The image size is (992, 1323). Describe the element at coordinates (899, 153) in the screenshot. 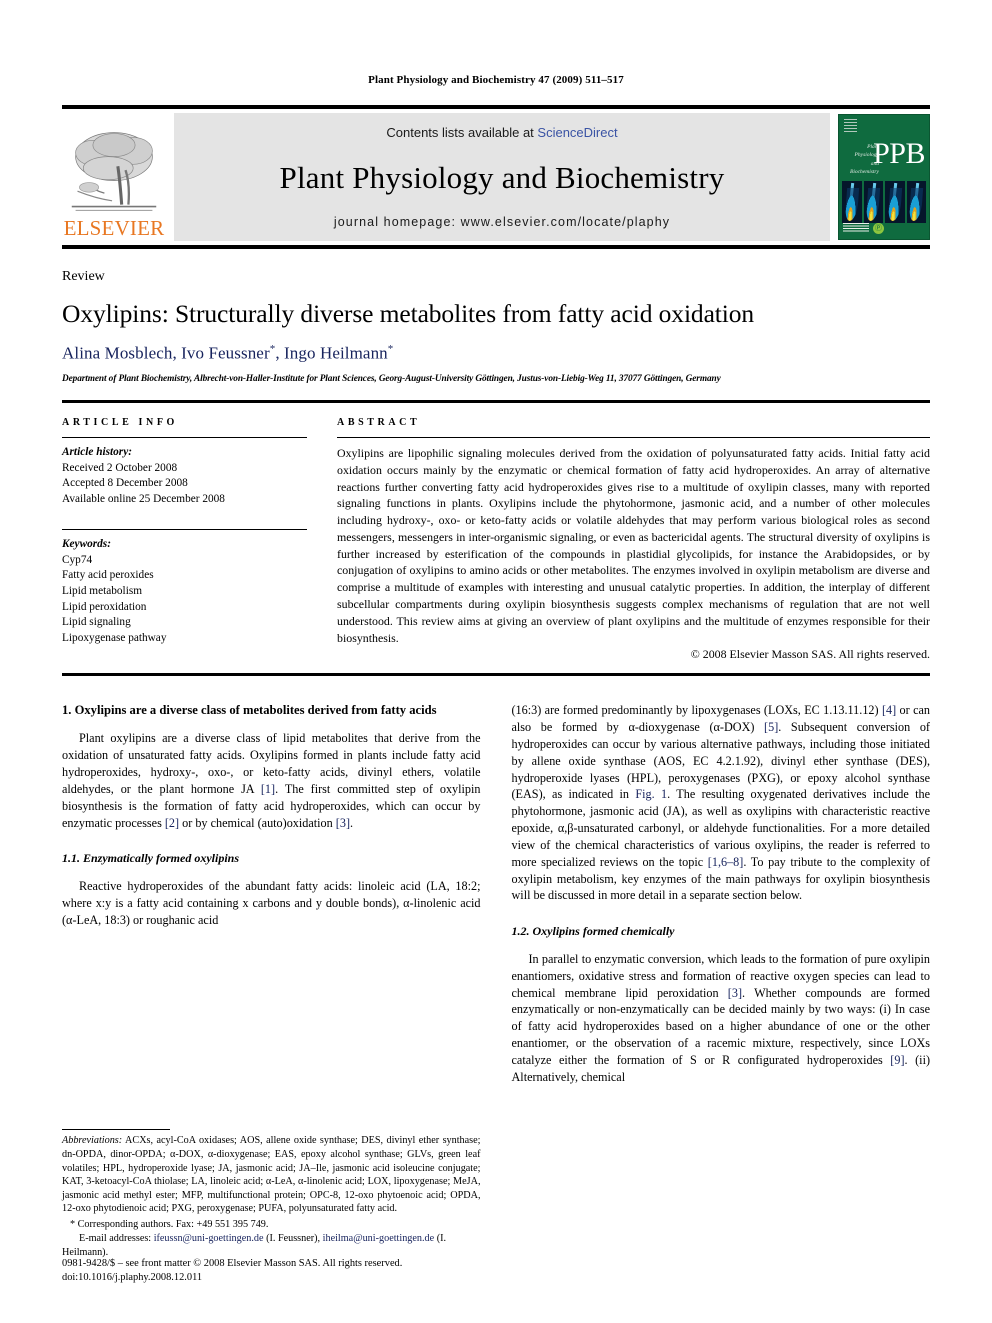

I see `cover-ppb-letters: PPB` at that location.